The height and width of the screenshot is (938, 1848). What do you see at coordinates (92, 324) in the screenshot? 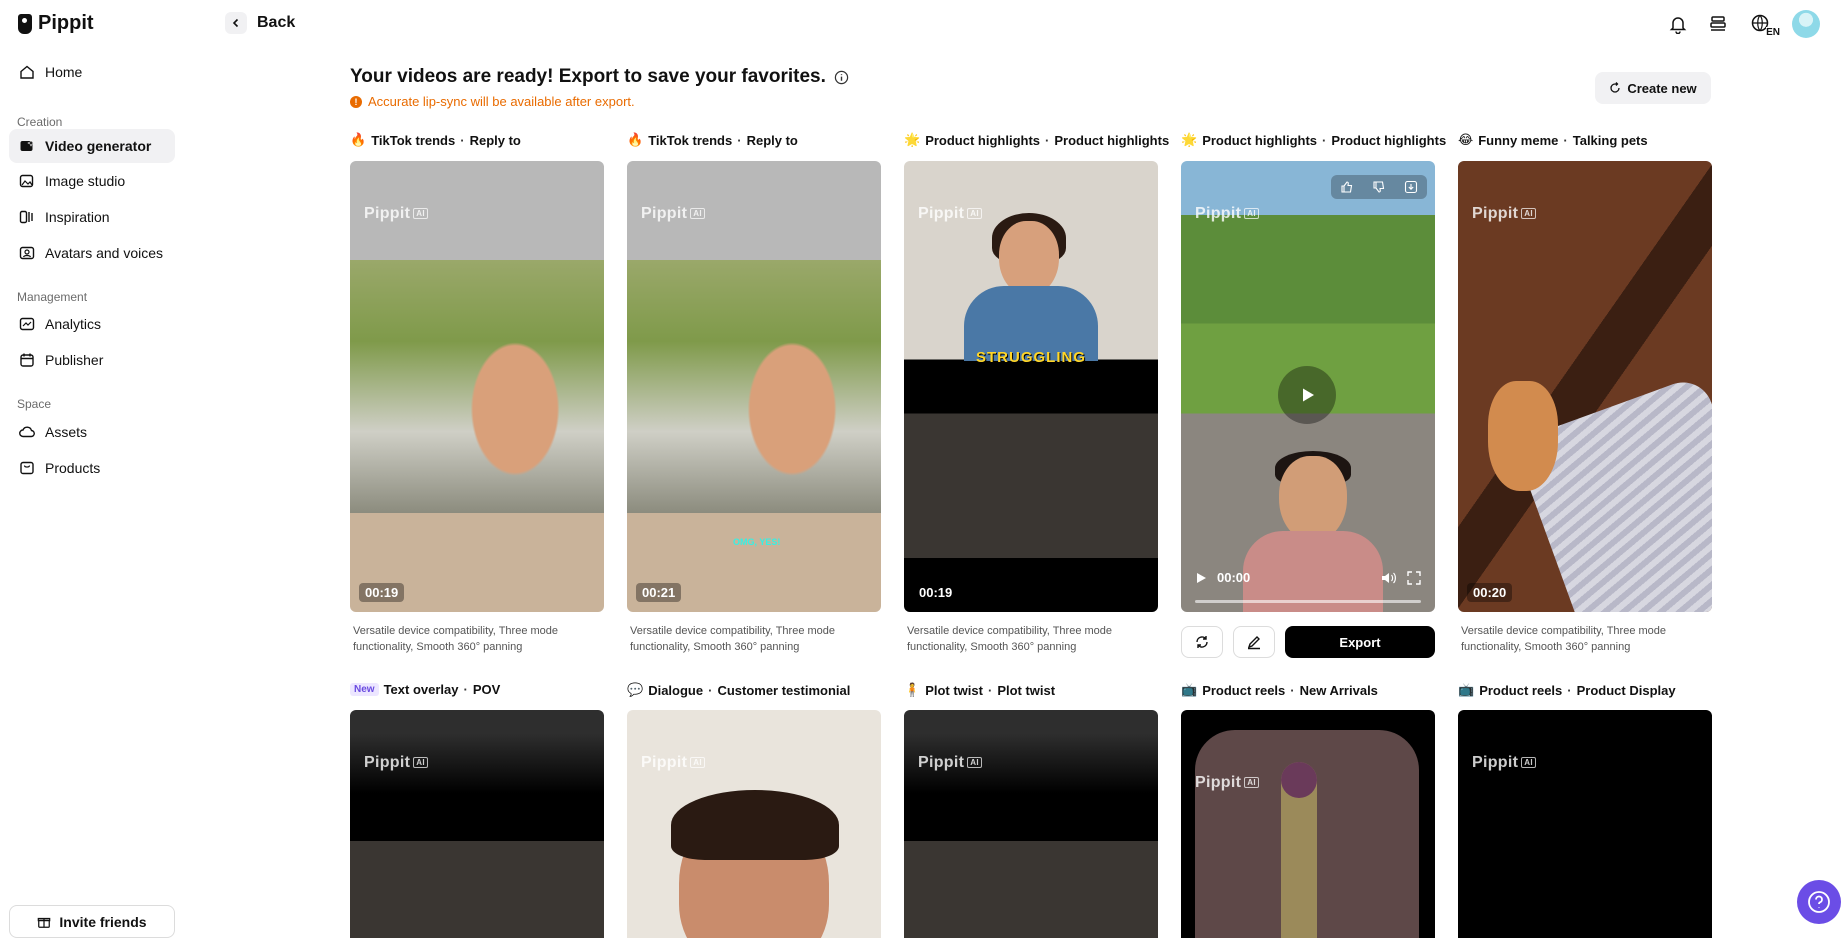
I see `sidebar-item-analytics: Analytics` at bounding box center [92, 324].